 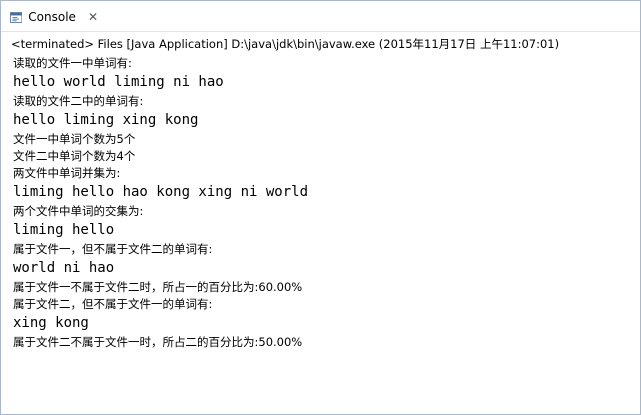 What do you see at coordinates (74, 156) in the screenshot?
I see `console-line: 文件二中单词个数为4个` at bounding box center [74, 156].